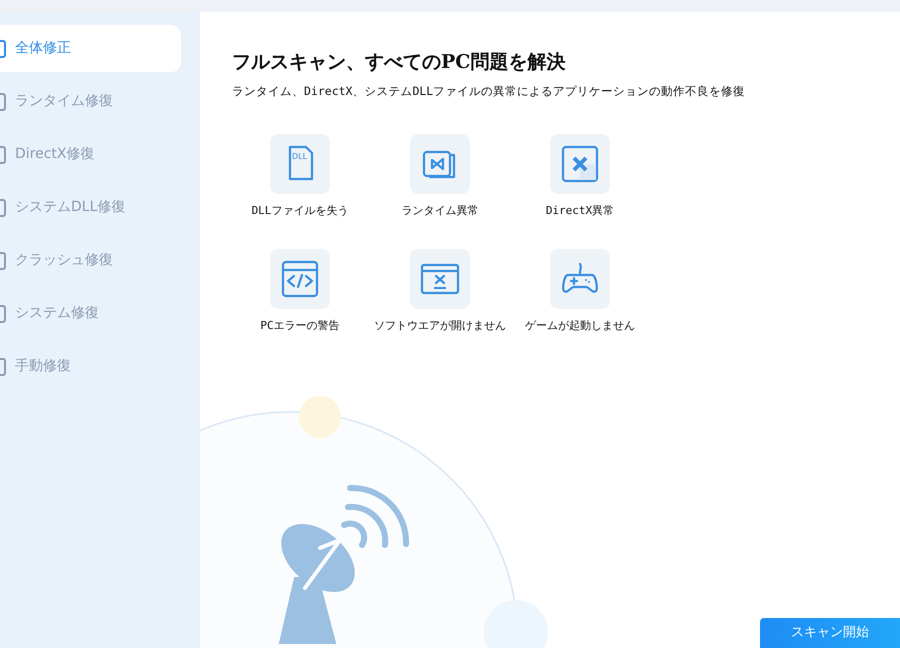 This screenshot has width=900, height=648. Describe the element at coordinates (90, 207) in the screenshot. I see `sidebar-item: システムDLL修復` at that location.